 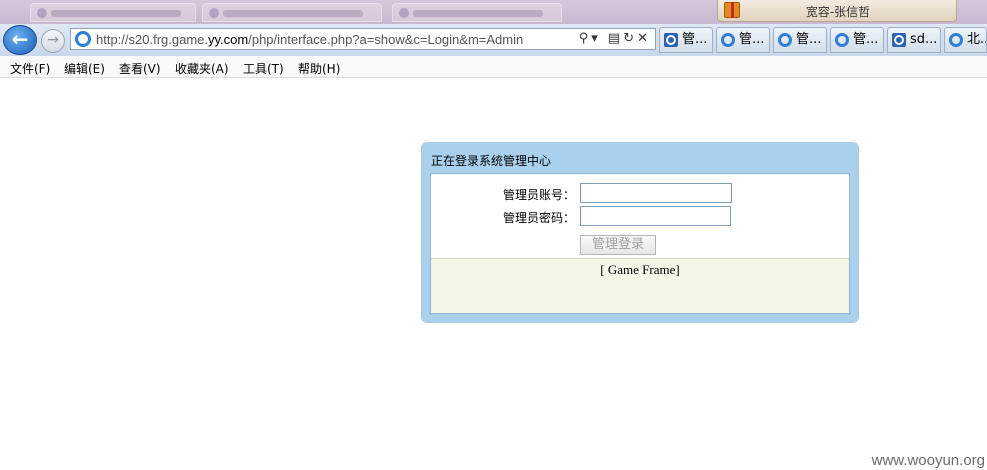 What do you see at coordinates (618, 245) in the screenshot?
I see `login-button: 管理登录` at bounding box center [618, 245].